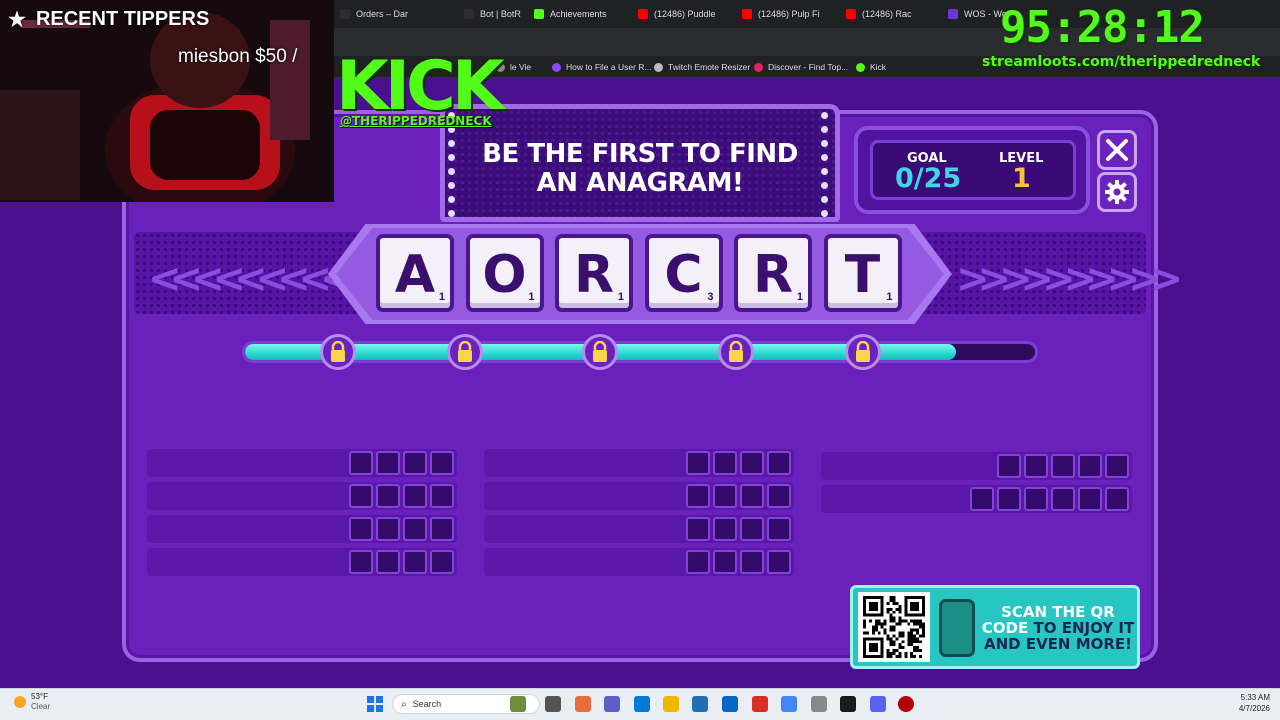 The height and width of the screenshot is (720, 1280). Describe the element at coordinates (642, 704) in the screenshot. I see `edge-icon` at that location.